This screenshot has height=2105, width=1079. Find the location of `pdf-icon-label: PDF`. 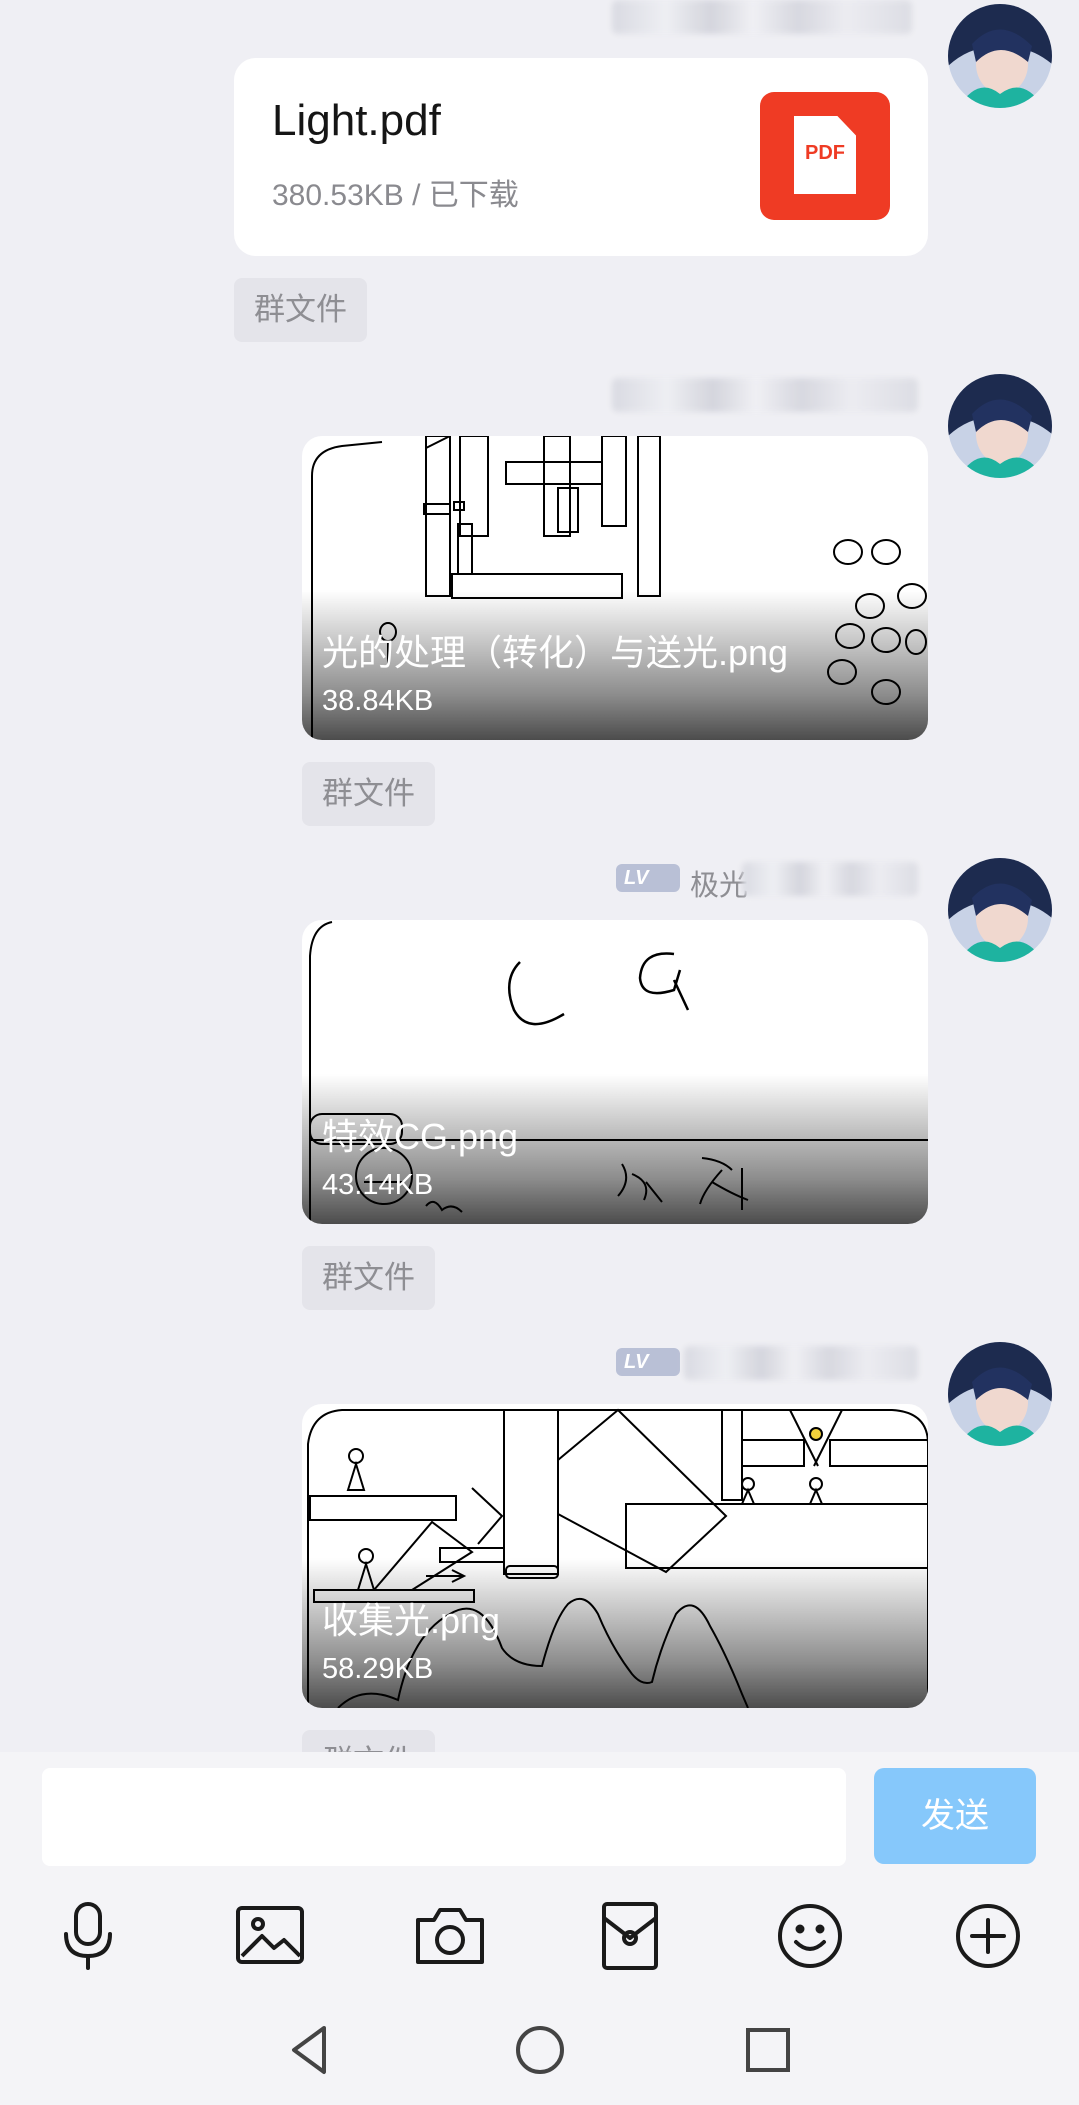

pdf-icon-label: PDF is located at coordinates (825, 153).